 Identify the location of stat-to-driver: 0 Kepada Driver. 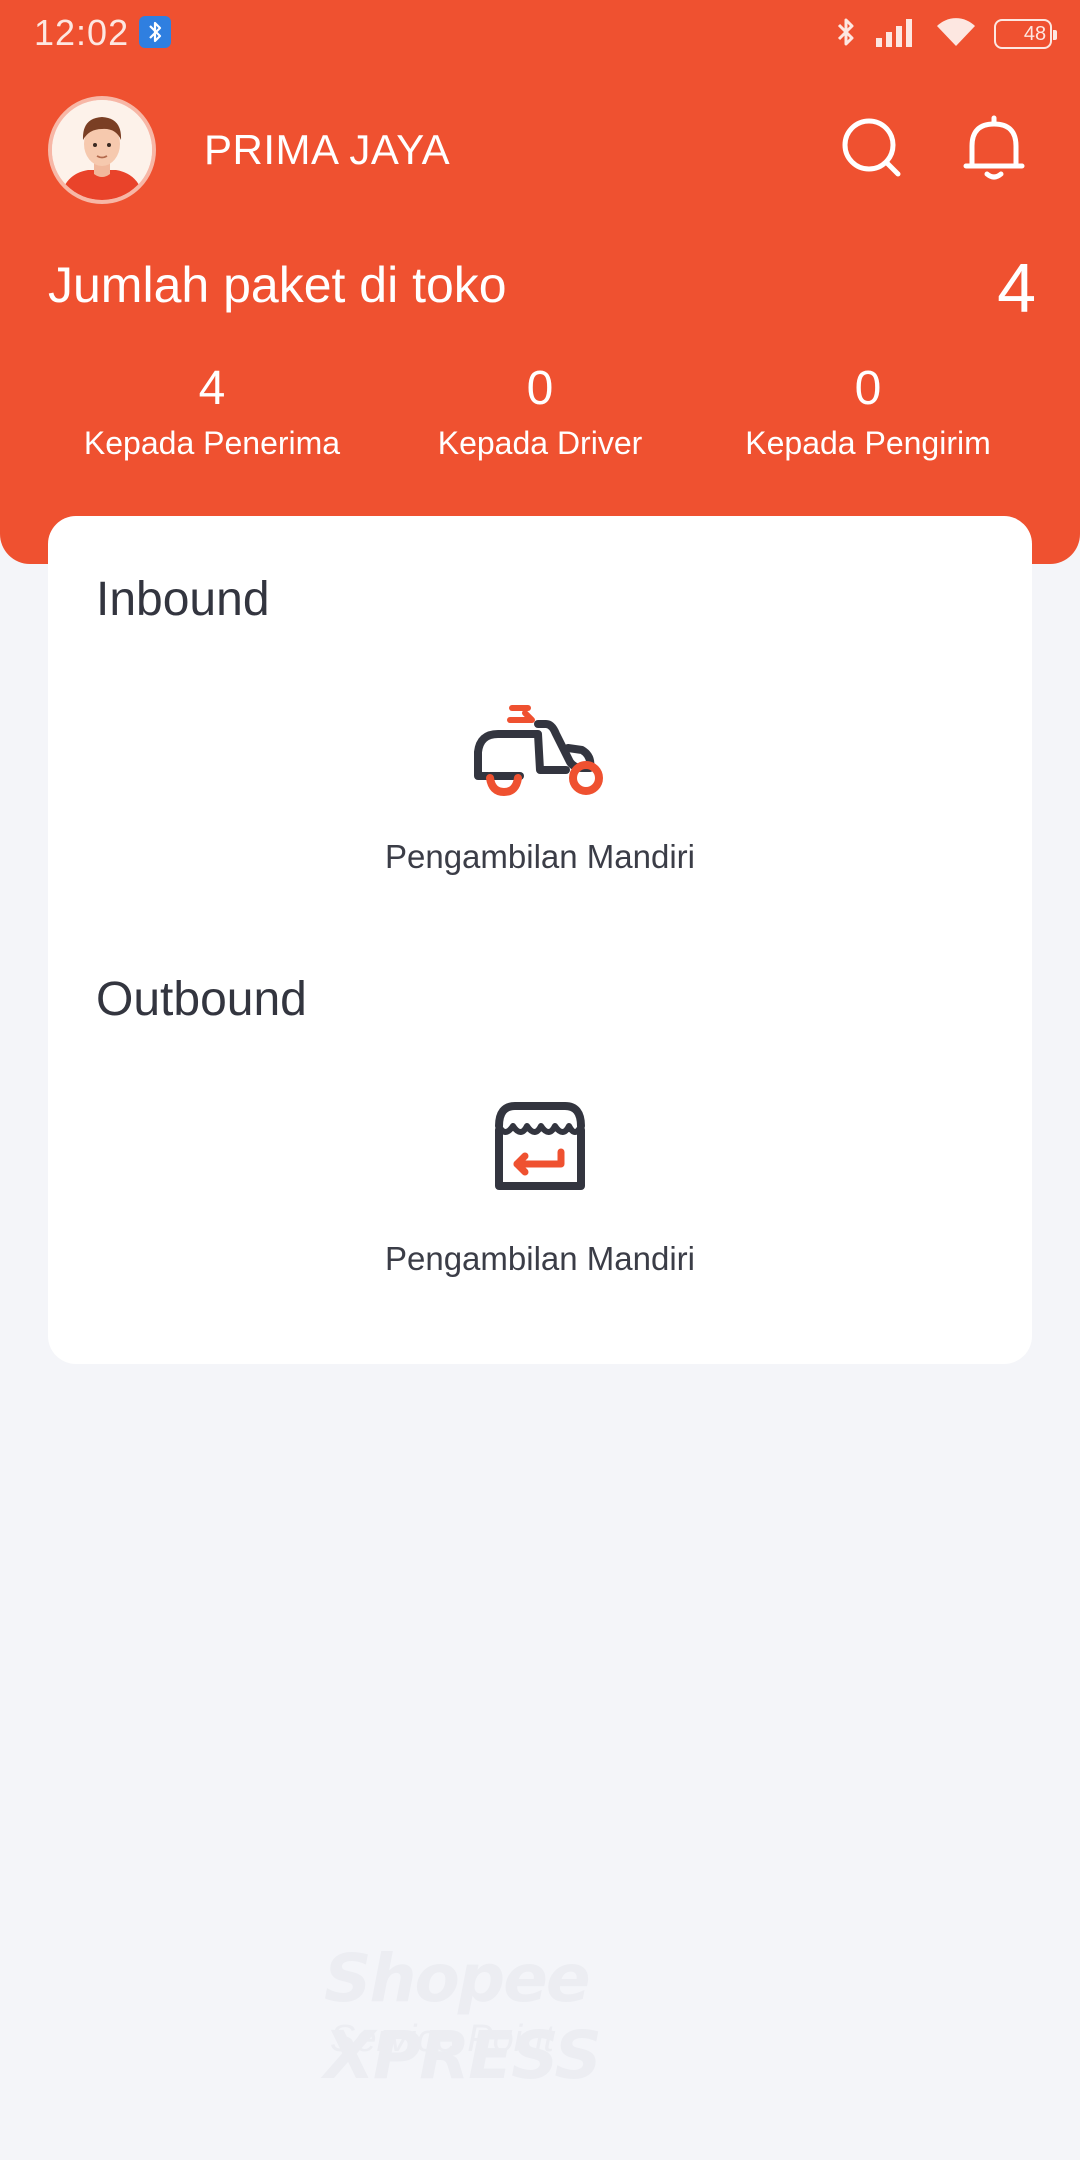
(540, 412).